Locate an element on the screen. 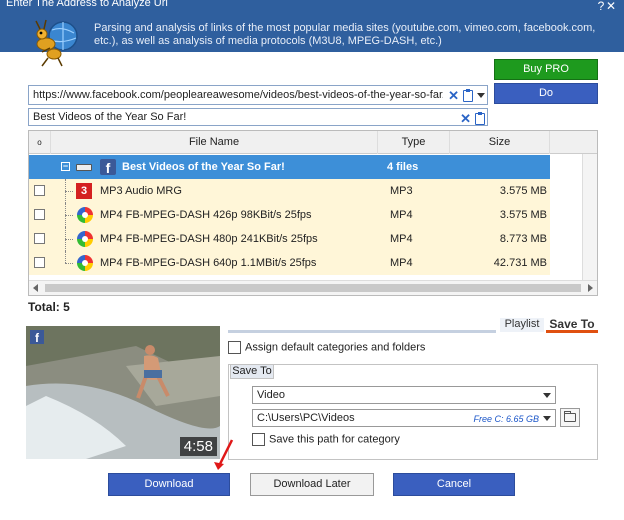 Image resolution: width=624 pixels, height=520 pixels. save-path-value: C:\Users\PC\Videos is located at coordinates (306, 418).